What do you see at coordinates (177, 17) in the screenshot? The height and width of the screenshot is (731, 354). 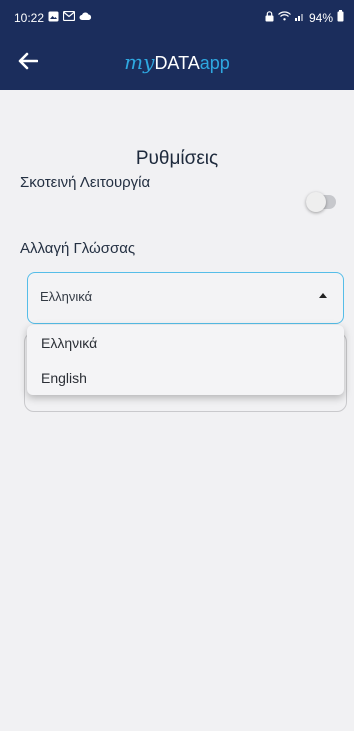 I see `status-bar: 10:22 94%` at bounding box center [177, 17].